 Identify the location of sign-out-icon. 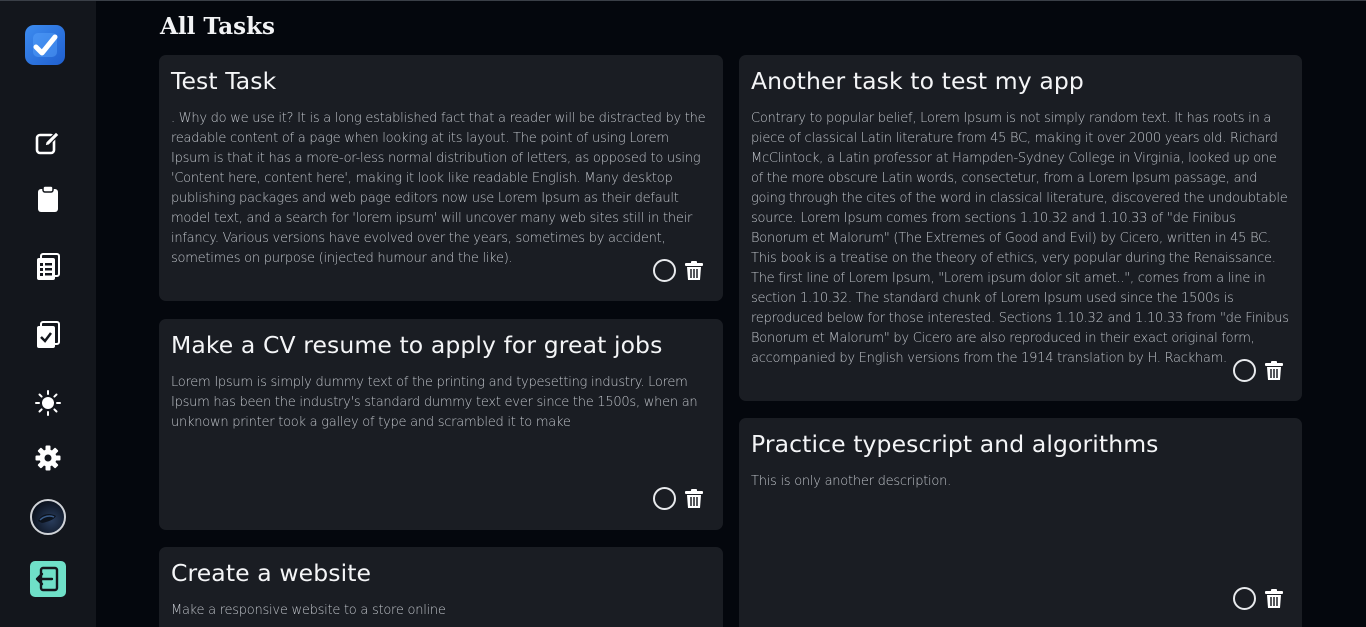
(47, 579).